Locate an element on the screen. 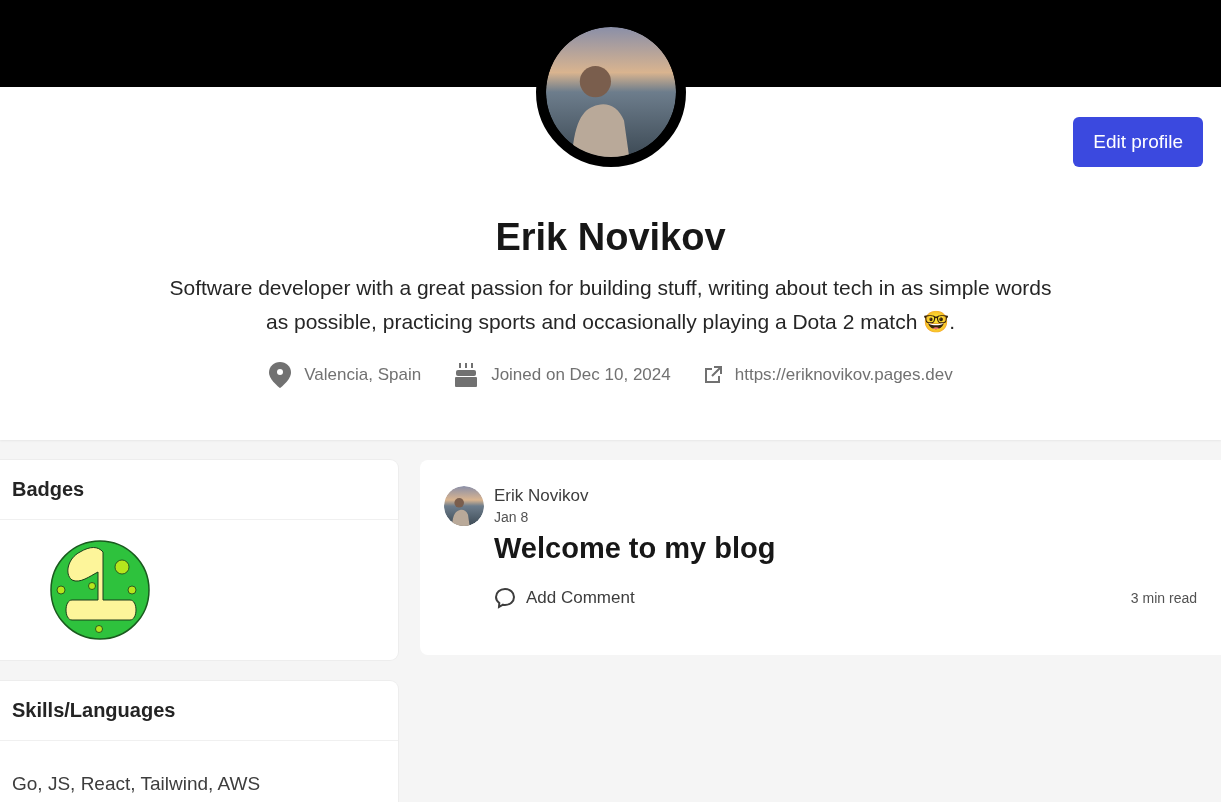 The image size is (1221, 802). external-link-icon is located at coordinates (712, 375).